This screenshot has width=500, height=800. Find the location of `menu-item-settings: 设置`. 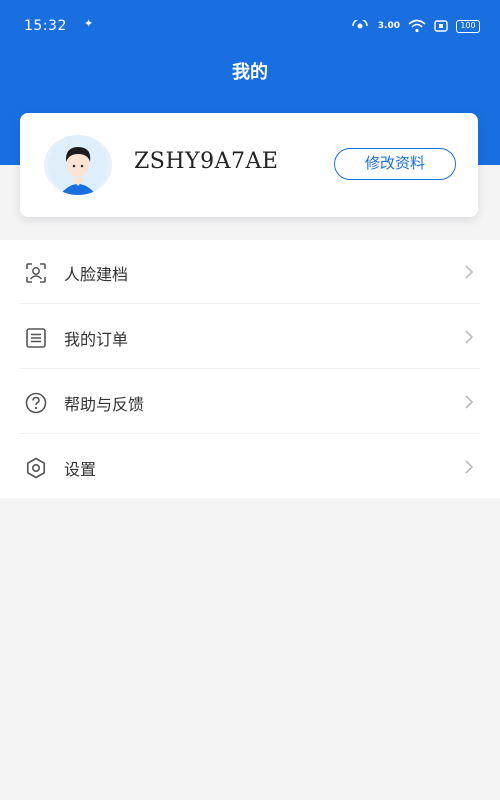

menu-item-settings: 设置 is located at coordinates (250, 467).